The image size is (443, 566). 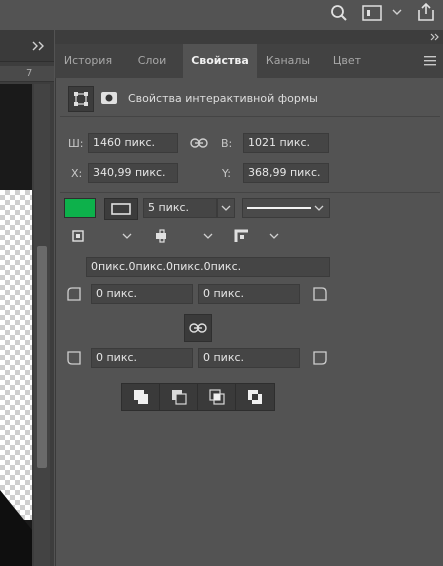 What do you see at coordinates (288, 61) in the screenshot?
I see `tab-channels: Каналы` at bounding box center [288, 61].